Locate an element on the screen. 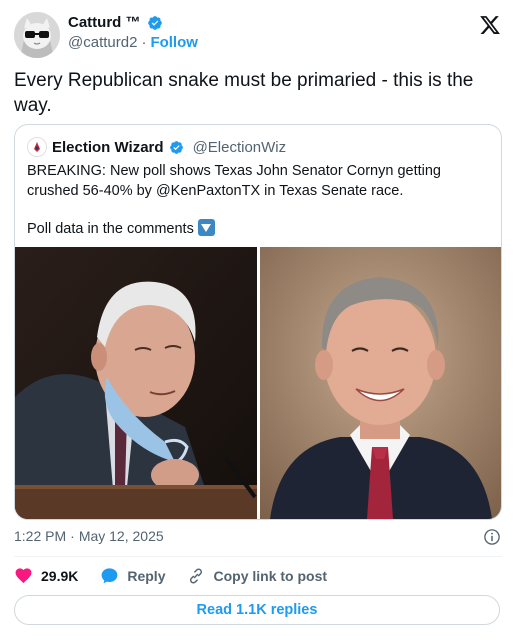 Image resolution: width=517 pixels, height=640 pixels. action-bar: 29.9K Reply Copy link to post is located at coordinates (181, 575).